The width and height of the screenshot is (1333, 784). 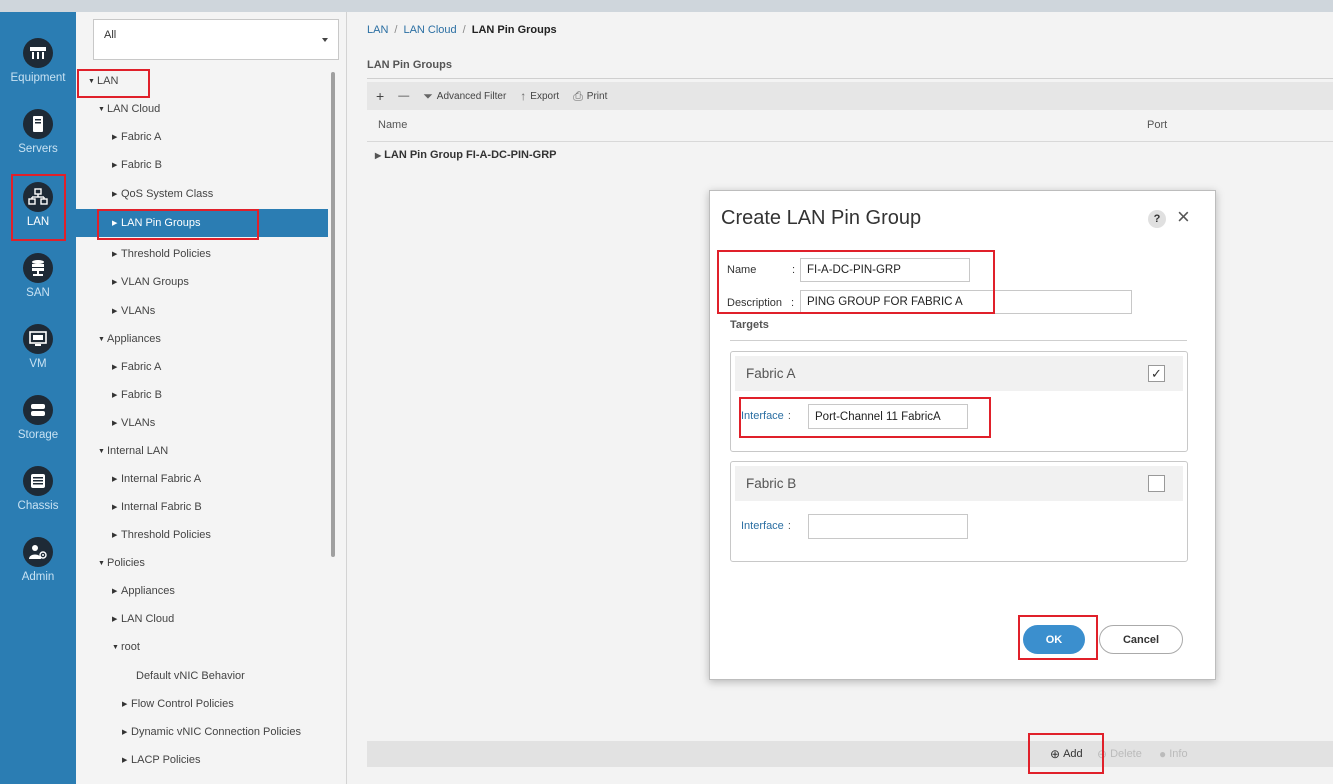 What do you see at coordinates (202, 282) in the screenshot?
I see `tree-item-vlan-groups: ▶ VLAN Groups` at bounding box center [202, 282].